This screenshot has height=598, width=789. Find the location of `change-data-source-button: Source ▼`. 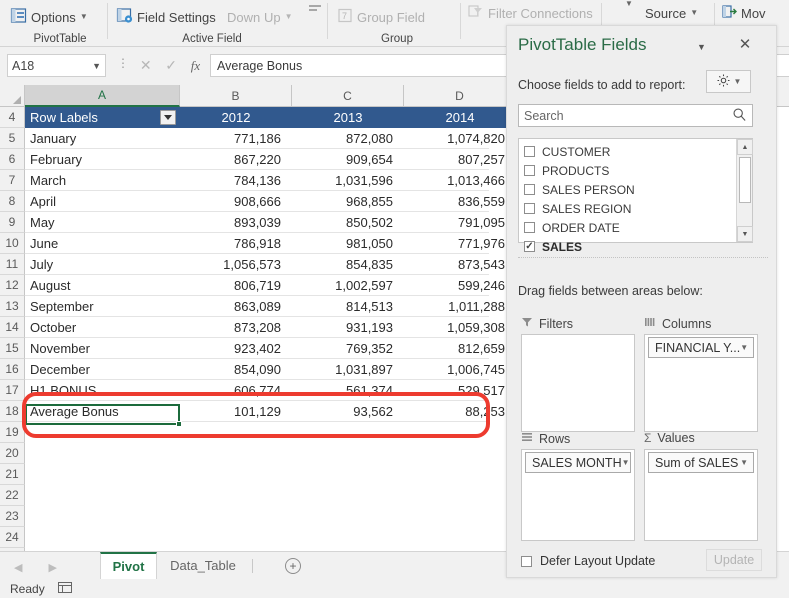

change-data-source-button: Source ▼ is located at coordinates (671, 13).